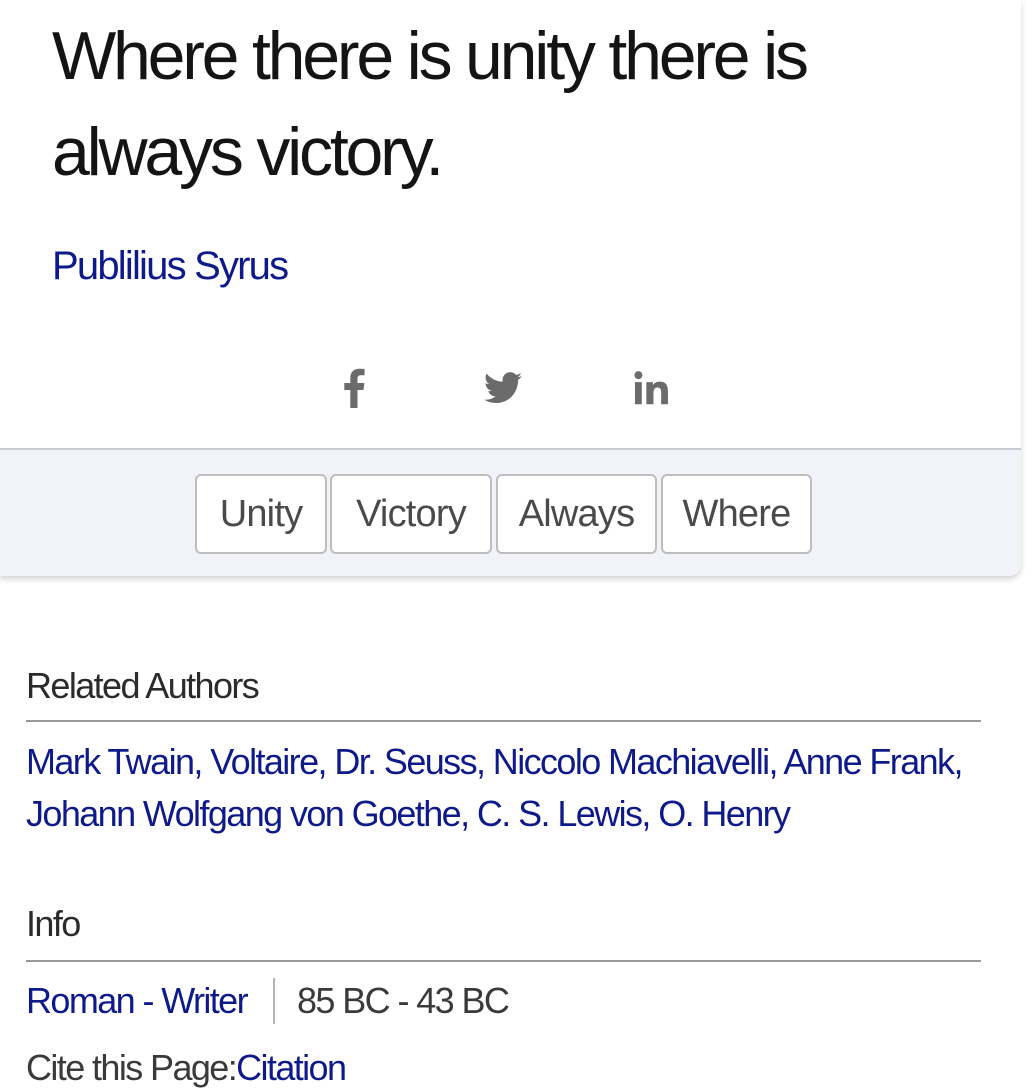 The width and height of the screenshot is (1034, 1092). I want to click on tag-always: Always, so click(576, 514).